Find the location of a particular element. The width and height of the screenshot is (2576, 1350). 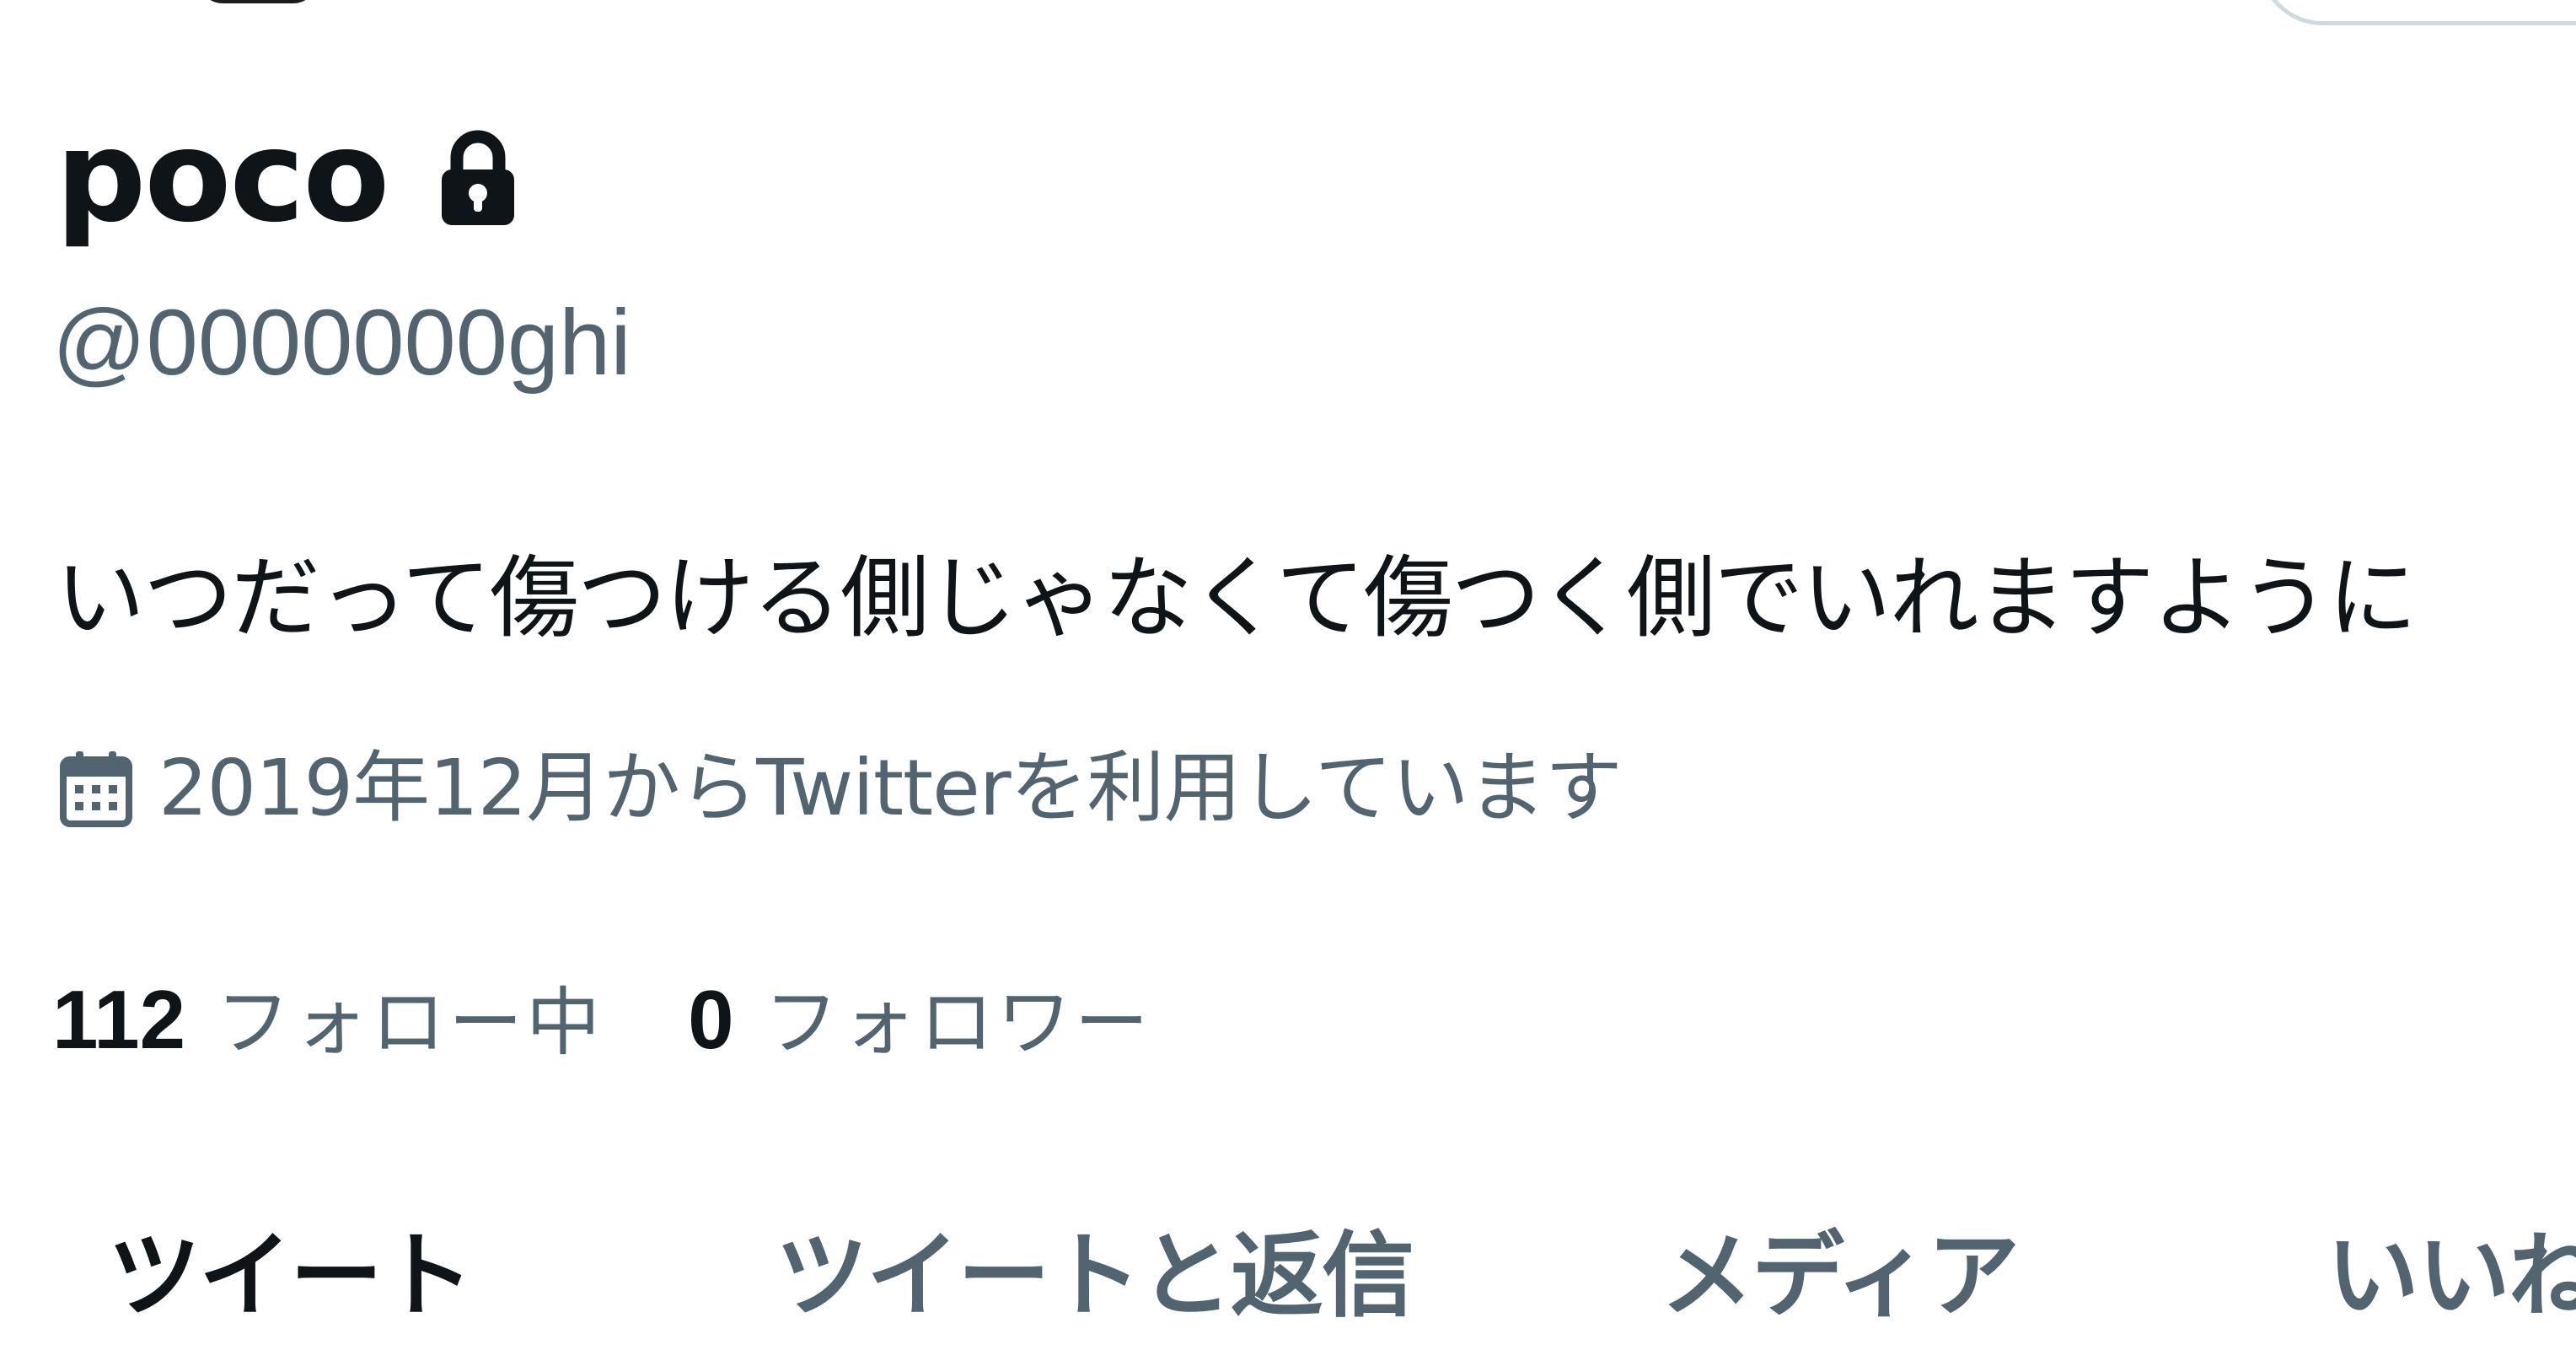

user-handle: @0000000ghi is located at coordinates (341, 343).